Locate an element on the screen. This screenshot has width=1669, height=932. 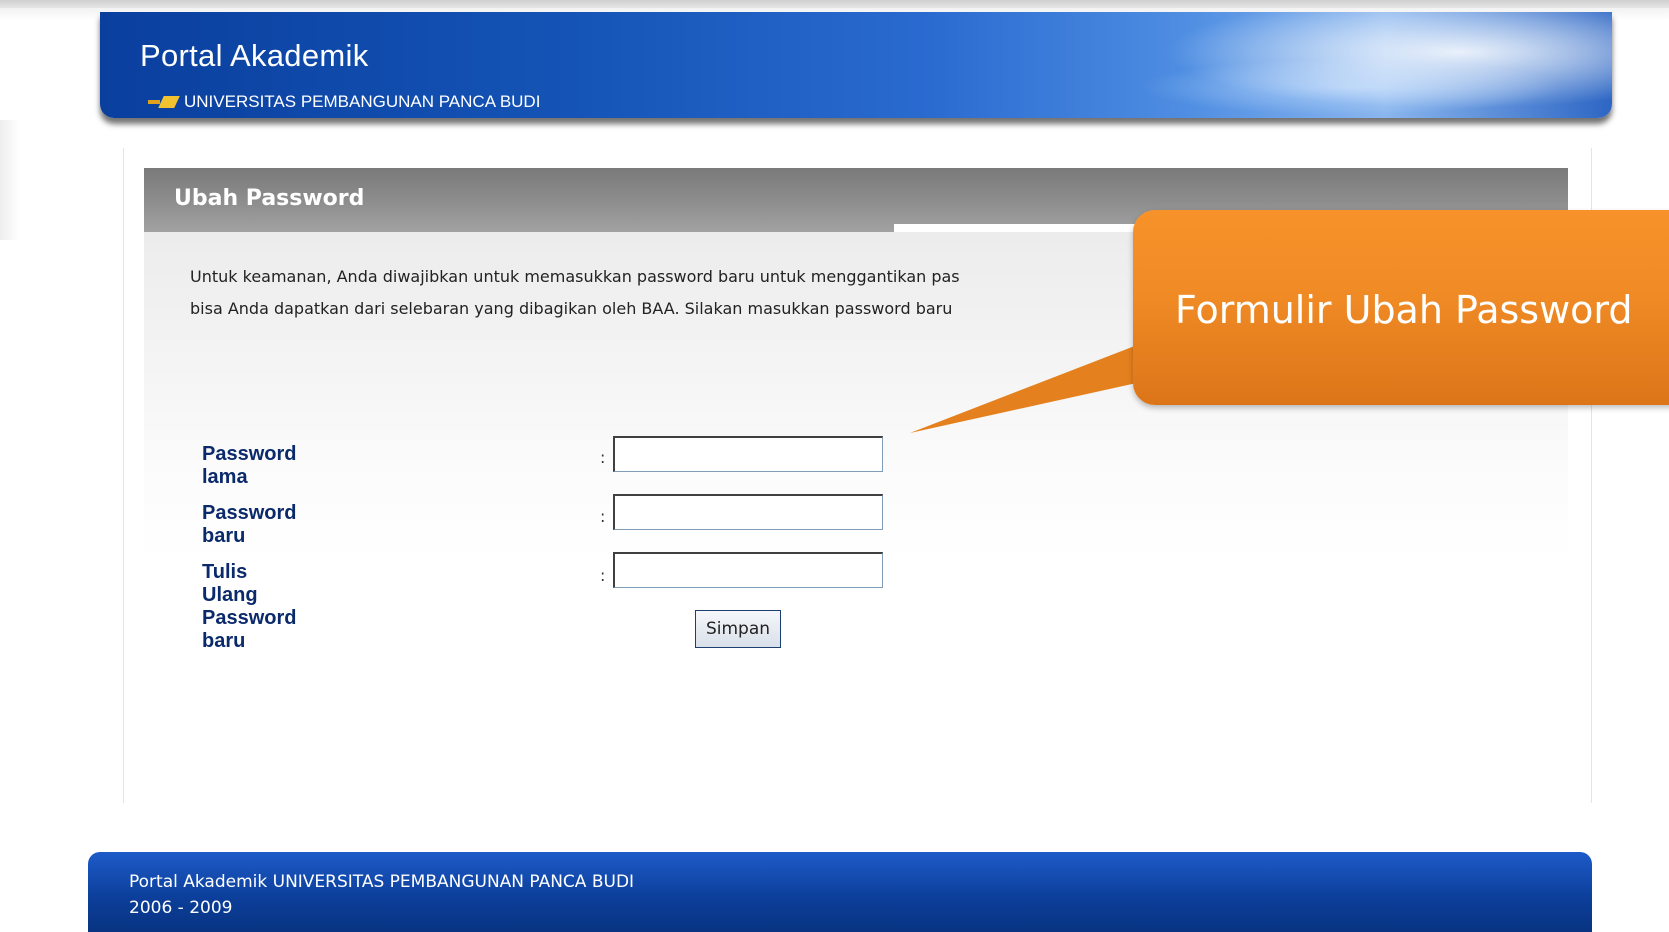
footer-years: 2006 - 2009 is located at coordinates (181, 908).